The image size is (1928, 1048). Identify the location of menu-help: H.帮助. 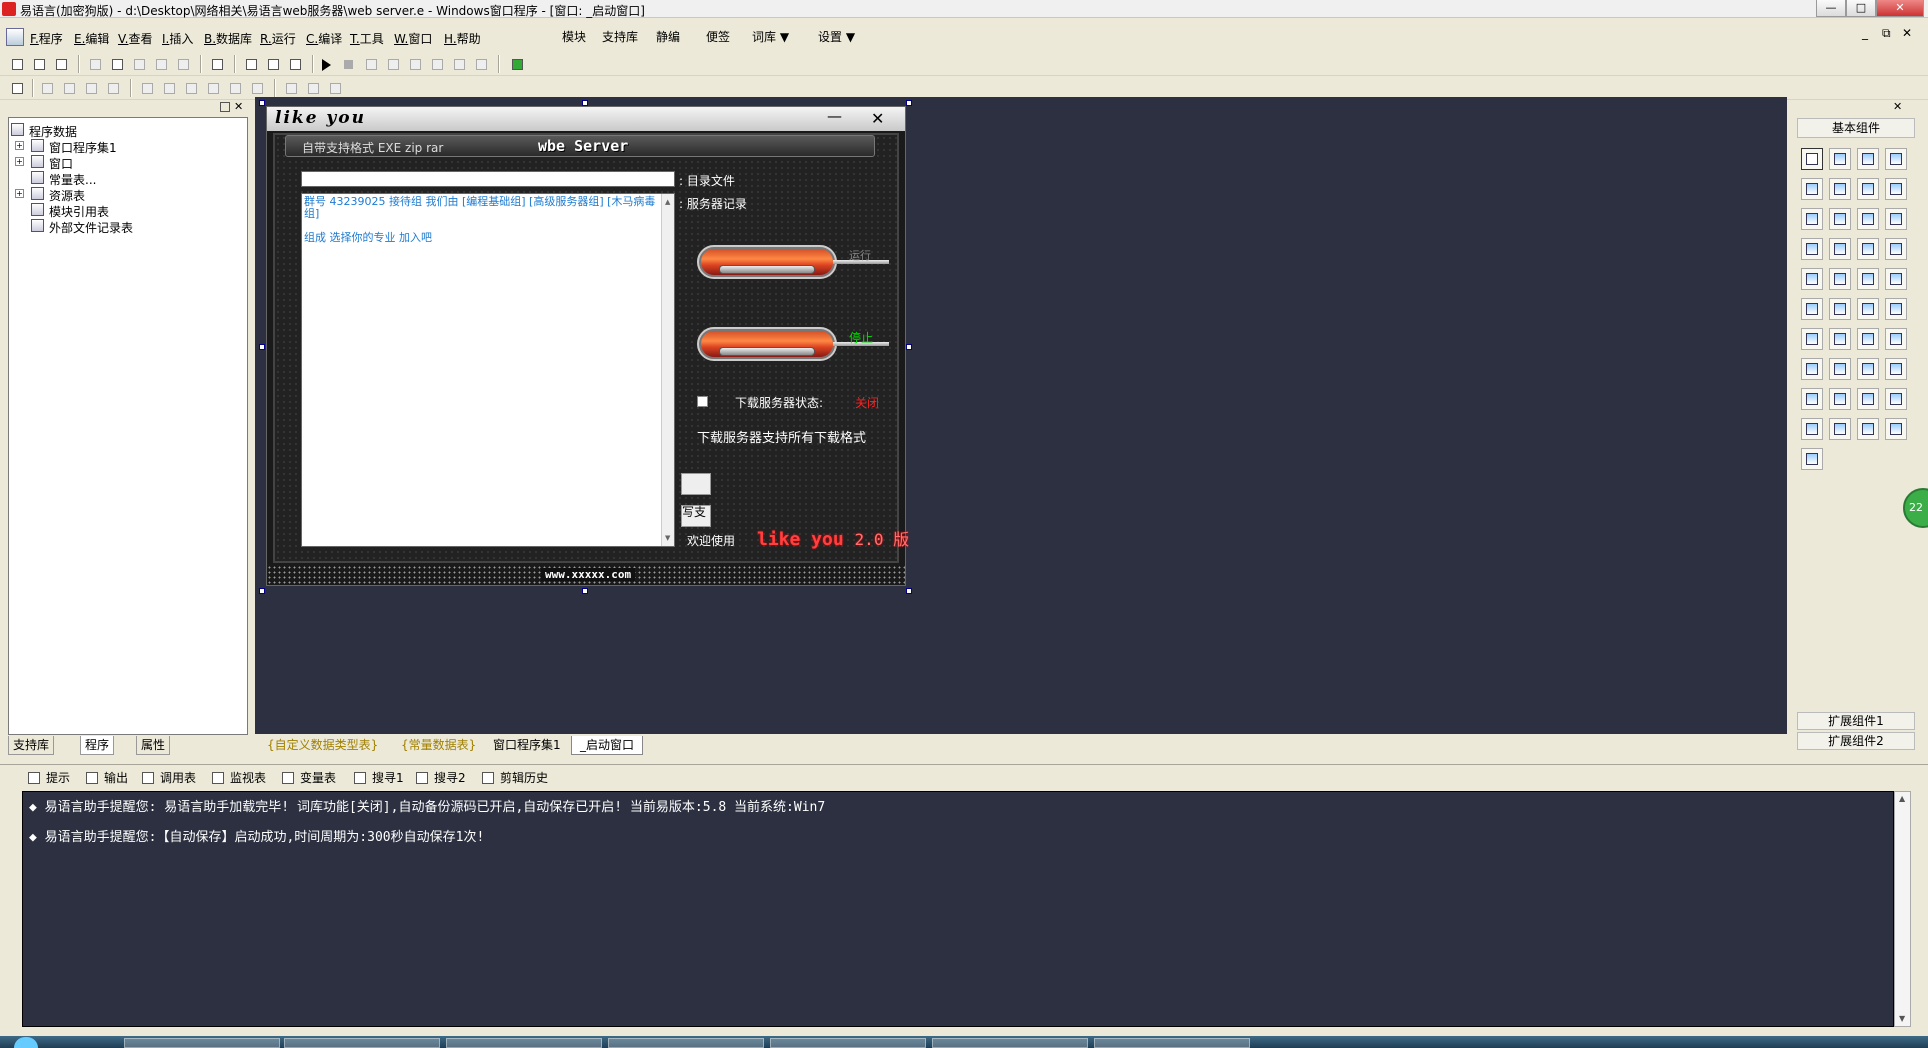
(462, 38).